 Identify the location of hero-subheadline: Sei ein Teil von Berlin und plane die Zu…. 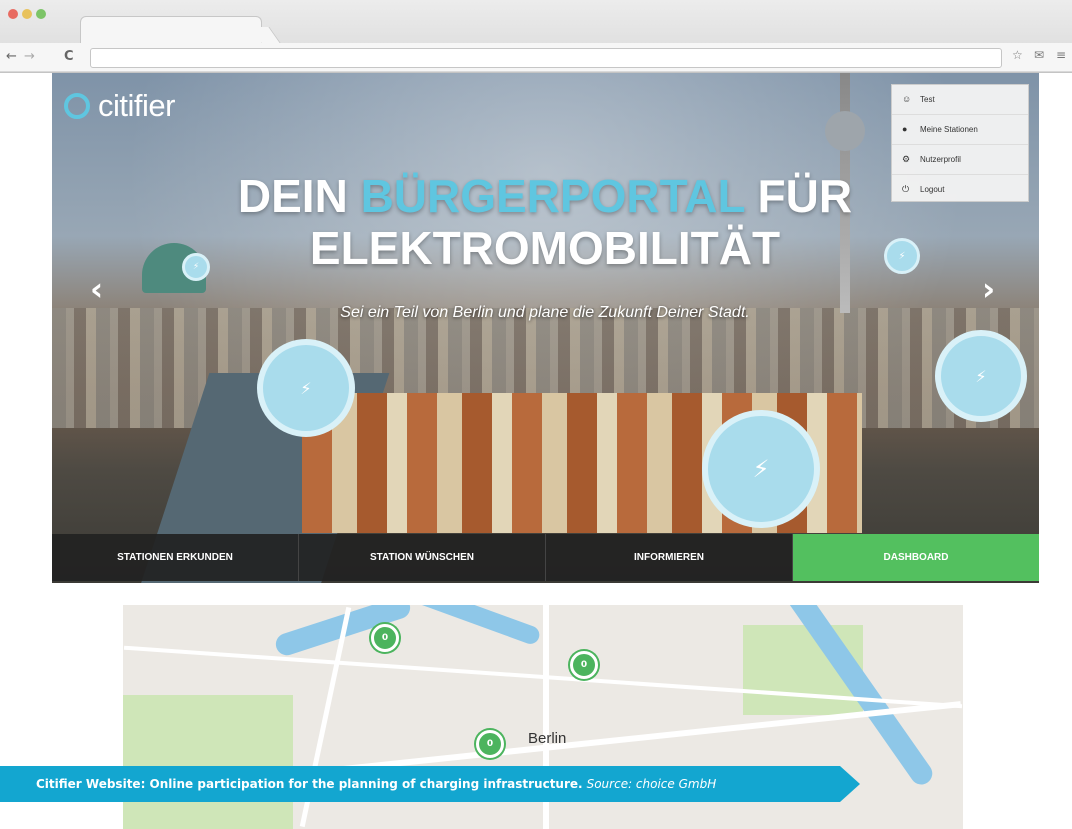
(545, 312).